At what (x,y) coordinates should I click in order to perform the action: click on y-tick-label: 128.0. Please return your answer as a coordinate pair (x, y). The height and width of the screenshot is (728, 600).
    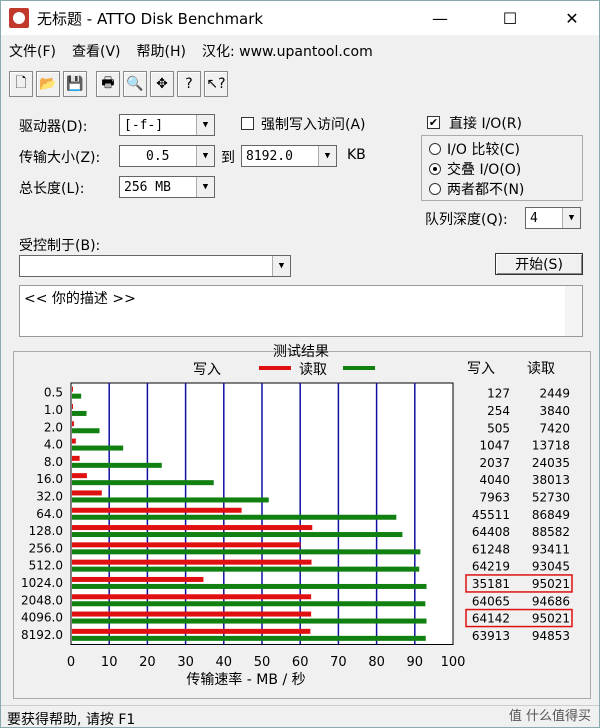
    Looking at the image, I should click on (46, 531).